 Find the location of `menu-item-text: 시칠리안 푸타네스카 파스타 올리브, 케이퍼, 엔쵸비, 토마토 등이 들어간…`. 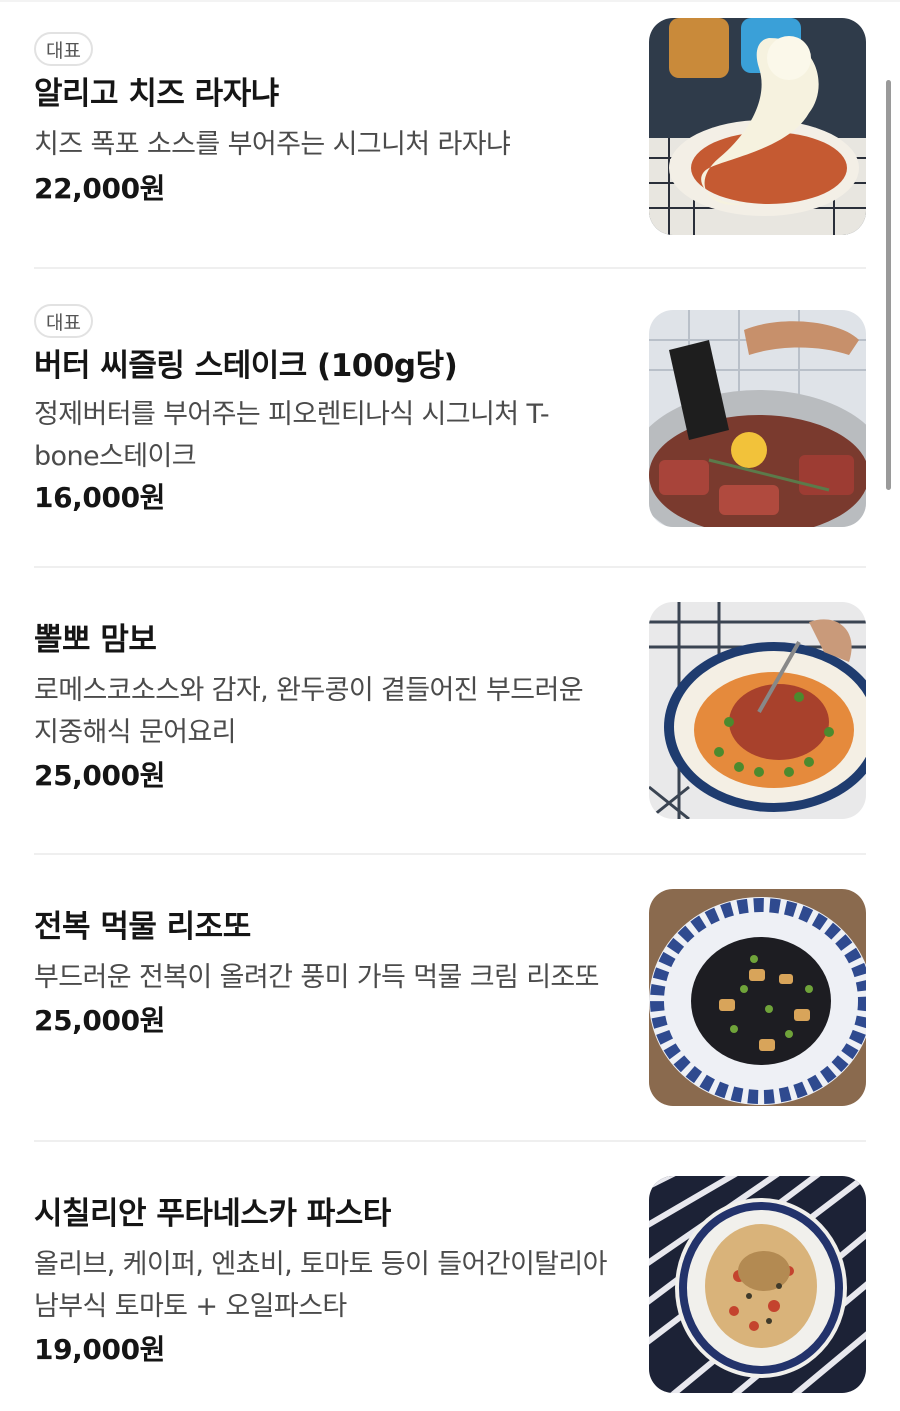

menu-item-text: 시칠리안 푸타네스카 파스타 올리브, 케이퍼, 엔쵸비, 토마토 등이 들어간… is located at coordinates (324, 1282).